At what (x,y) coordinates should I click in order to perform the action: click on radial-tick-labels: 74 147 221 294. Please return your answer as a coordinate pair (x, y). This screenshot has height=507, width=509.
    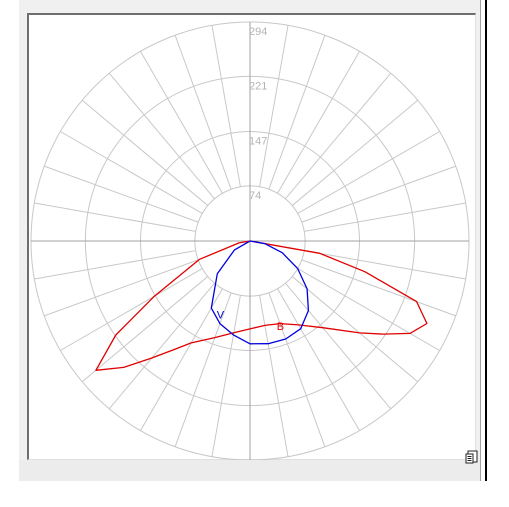
    Looking at the image, I should click on (258, 114).